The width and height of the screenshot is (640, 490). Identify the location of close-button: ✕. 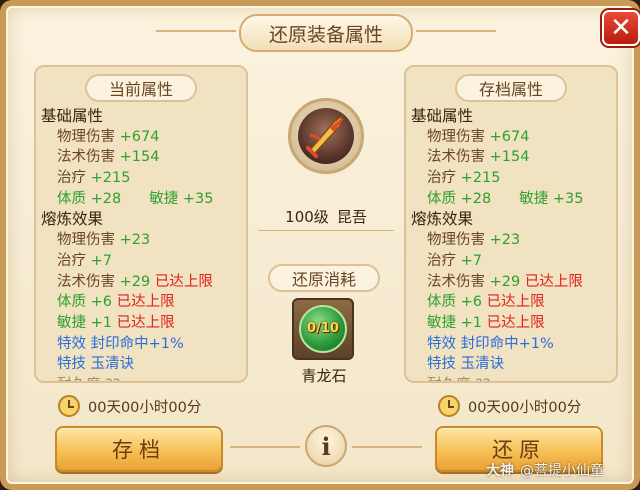
(621, 28).